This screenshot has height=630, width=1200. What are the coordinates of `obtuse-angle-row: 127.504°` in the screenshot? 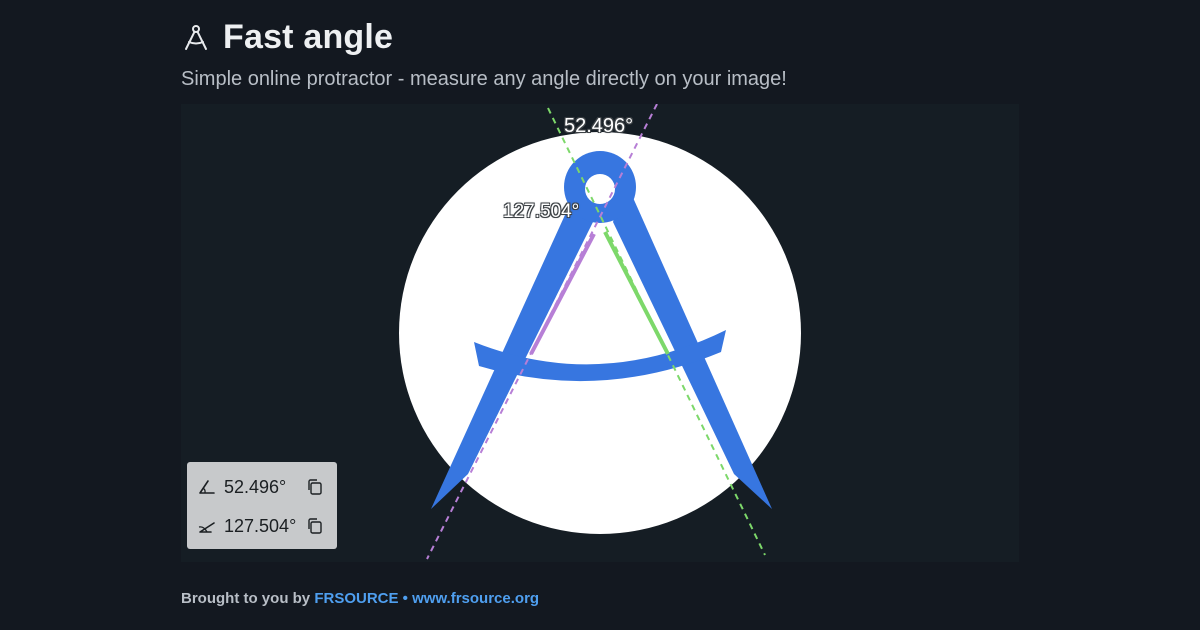 It's located at (260, 526).